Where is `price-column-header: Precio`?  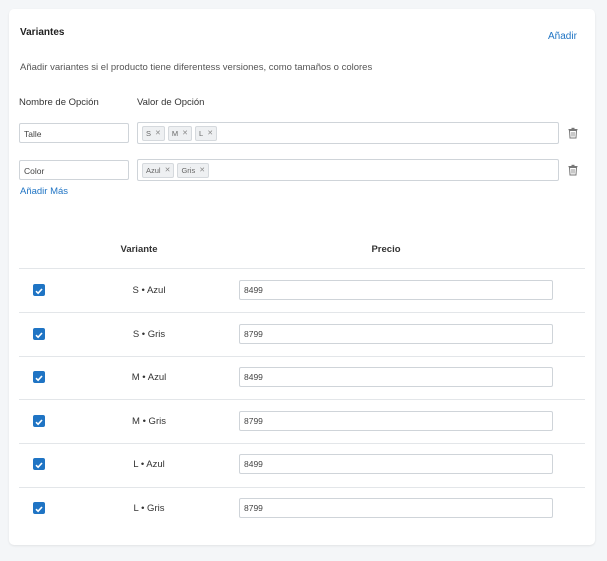
price-column-header: Precio is located at coordinates (386, 249).